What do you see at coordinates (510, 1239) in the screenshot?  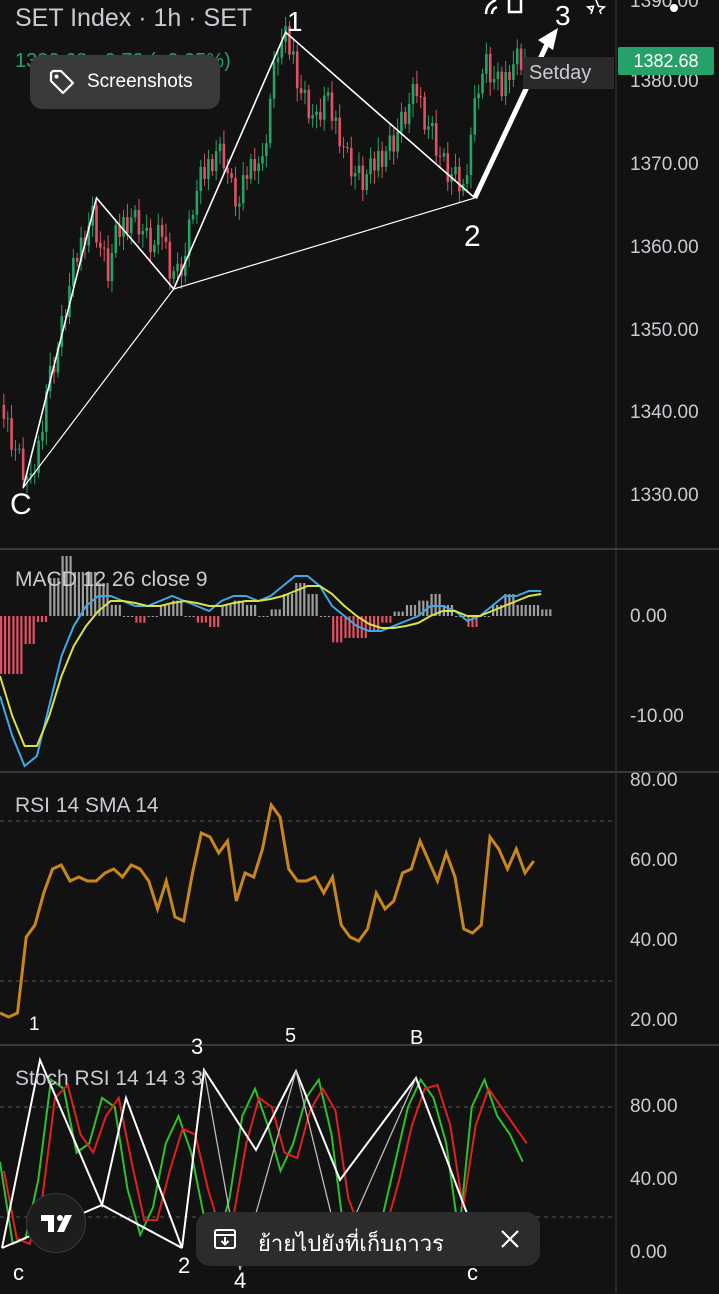 I see `close-icon` at bounding box center [510, 1239].